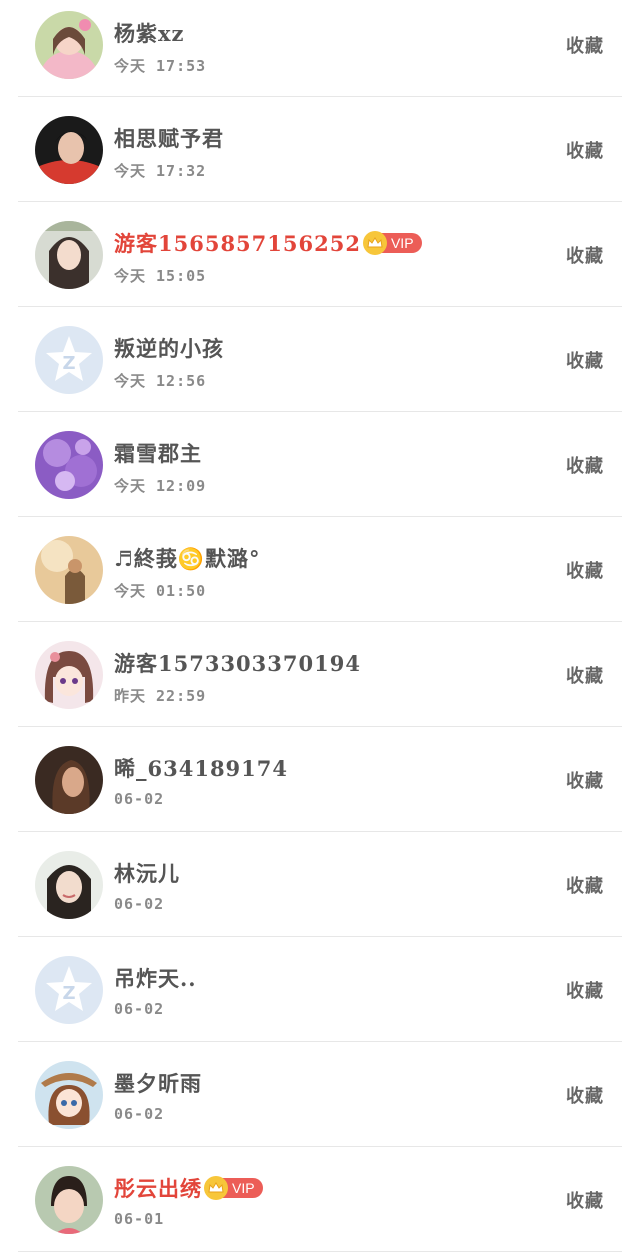 This screenshot has width=640, height=1260. I want to click on visit-time: 今天 12:56, so click(160, 381).